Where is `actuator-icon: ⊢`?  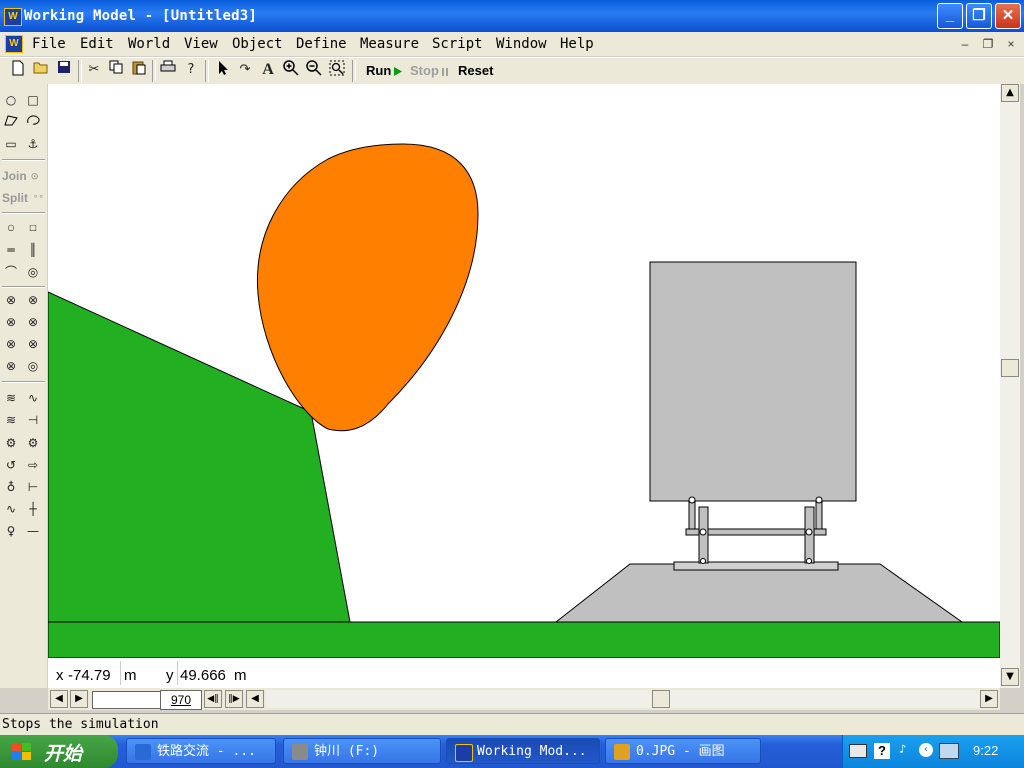
actuator-icon: ⊢ is located at coordinates (33, 487).